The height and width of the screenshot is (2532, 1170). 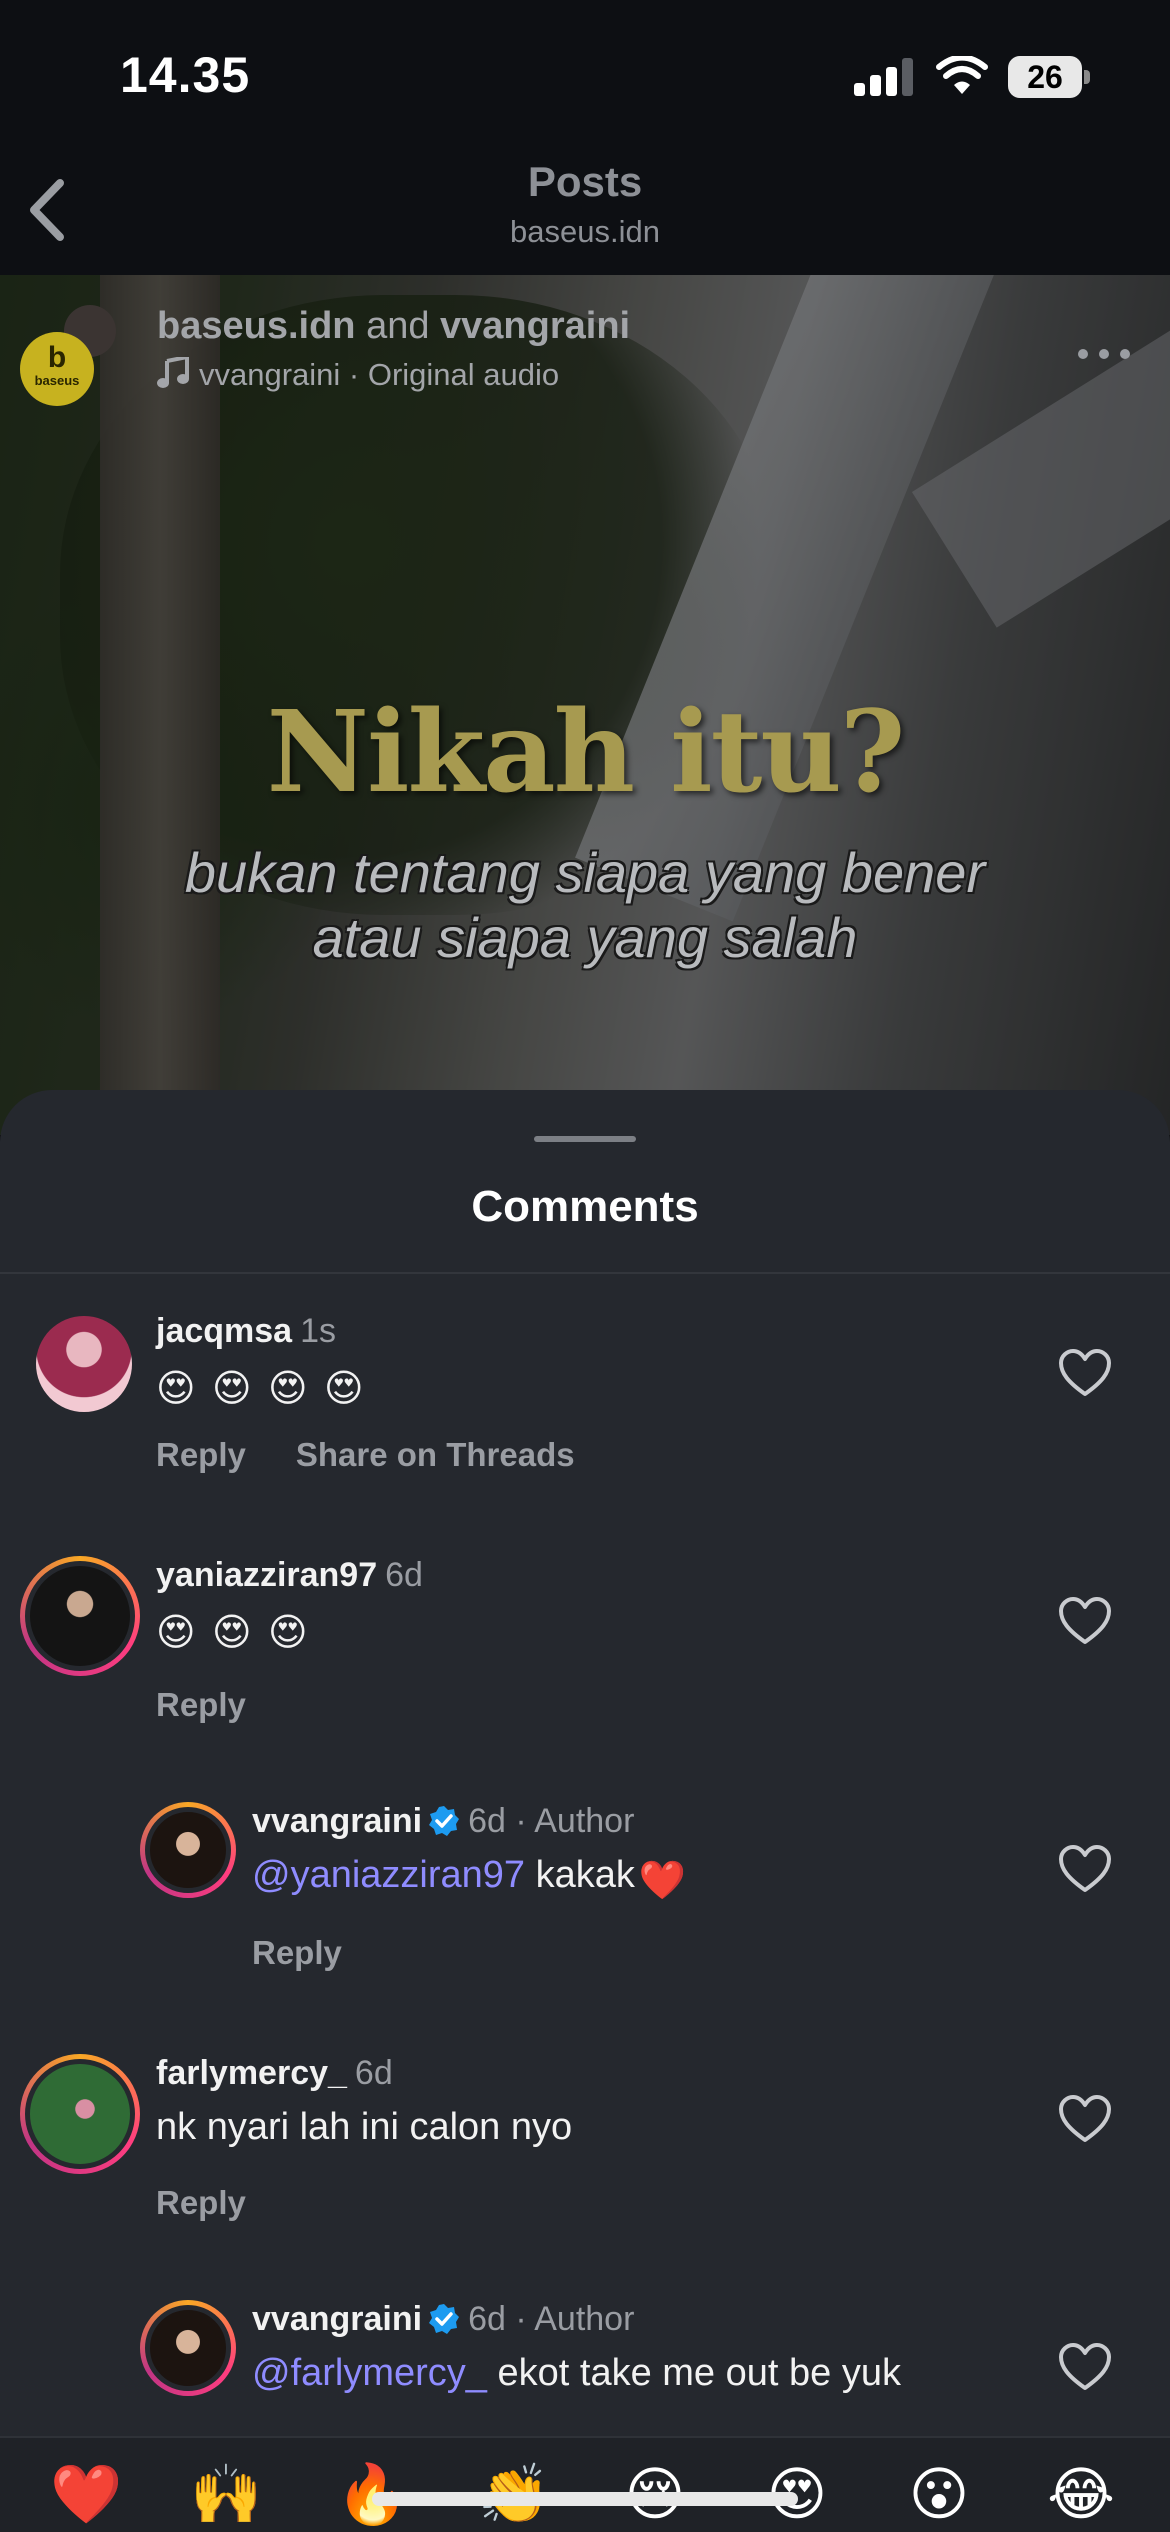 I want to click on video-caption-line-2: atau siapa yang salah, so click(x=585, y=937).